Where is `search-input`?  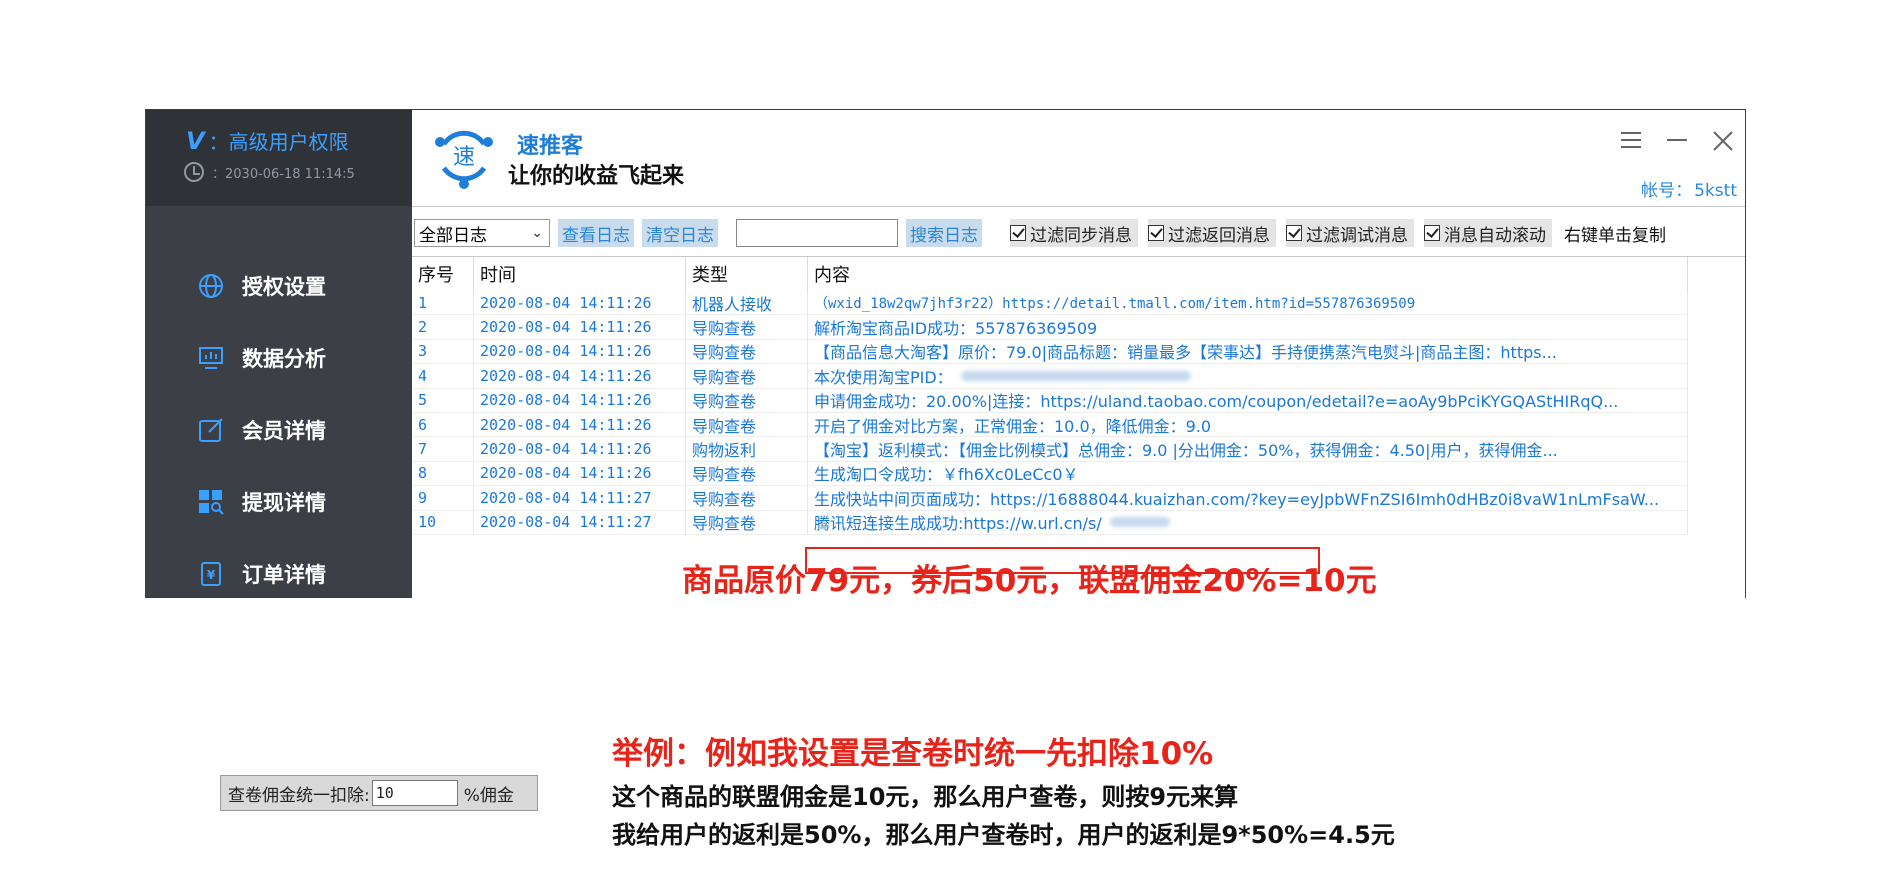 search-input is located at coordinates (817, 233).